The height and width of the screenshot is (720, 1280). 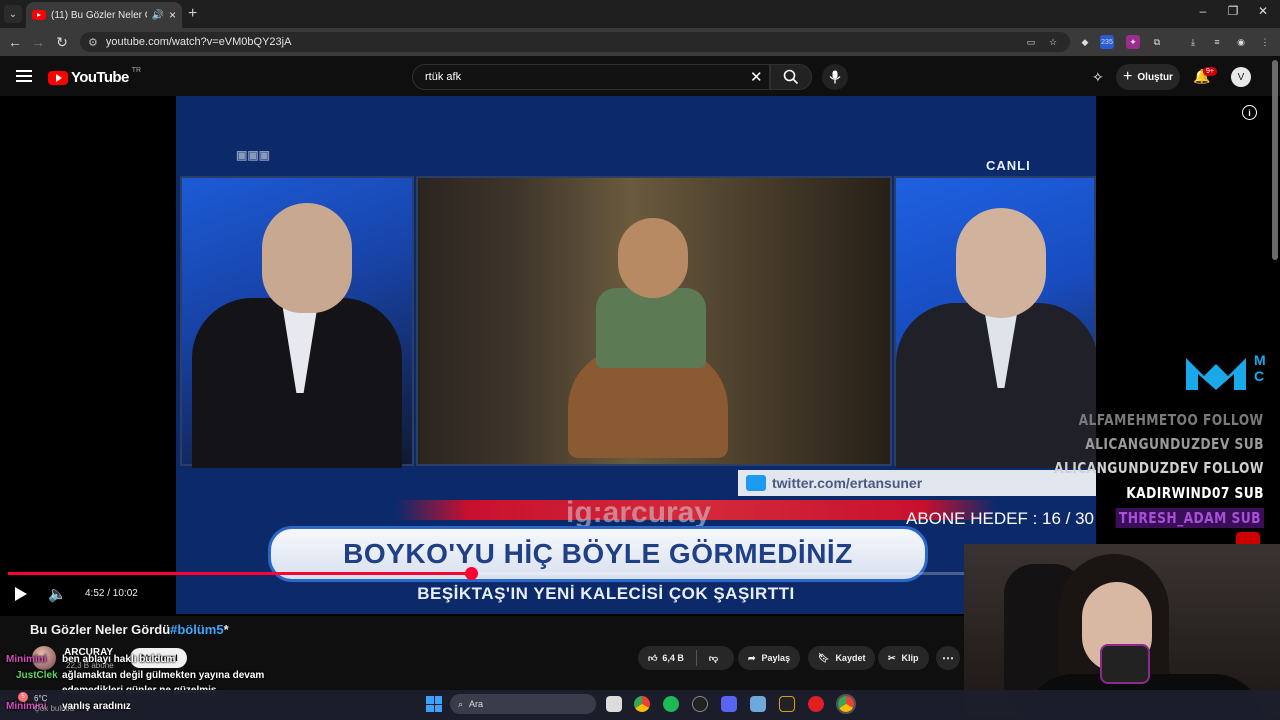 What do you see at coordinates (606, 593) in the screenshot?
I see `tv-subline: BEŞİKTAŞ'IN YENİ KALECİSİ ÇOK ŞAŞIRTTI` at bounding box center [606, 593].